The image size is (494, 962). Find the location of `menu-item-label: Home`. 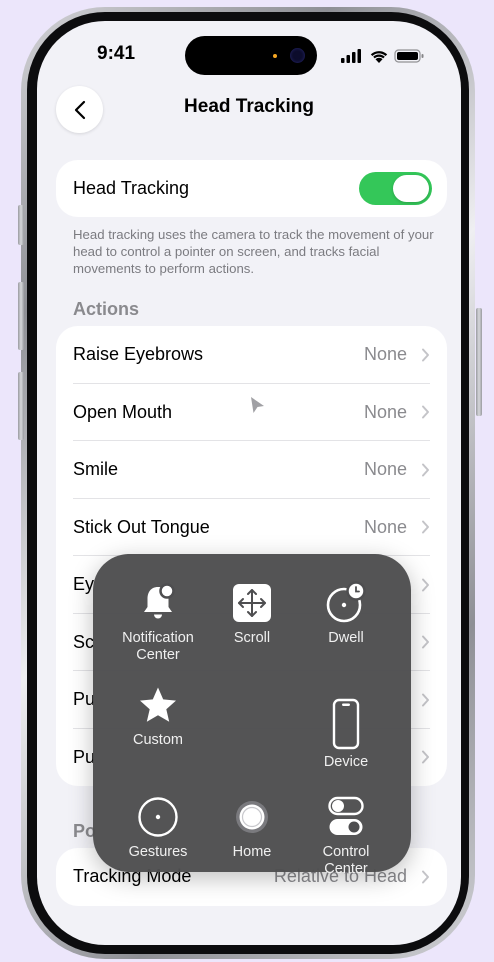

menu-item-label: Home is located at coordinates (252, 852).